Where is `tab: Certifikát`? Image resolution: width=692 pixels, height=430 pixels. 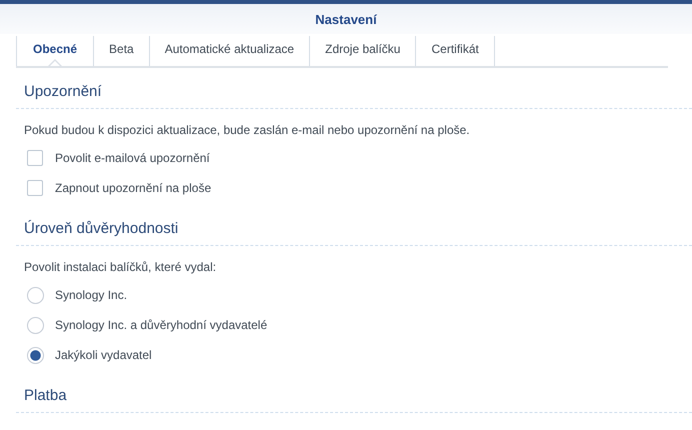 tab: Certifikát is located at coordinates (455, 51).